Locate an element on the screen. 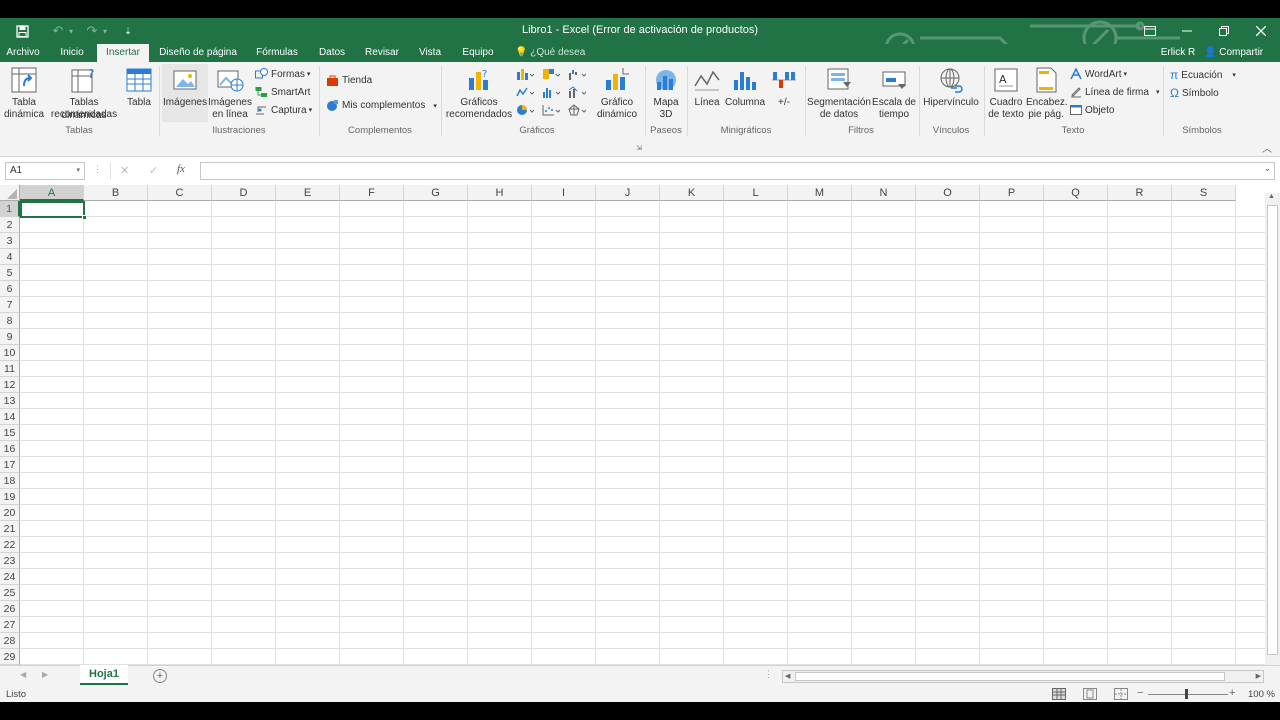 The height and width of the screenshot is (720, 1280). column-header-e: E is located at coordinates (308, 193).